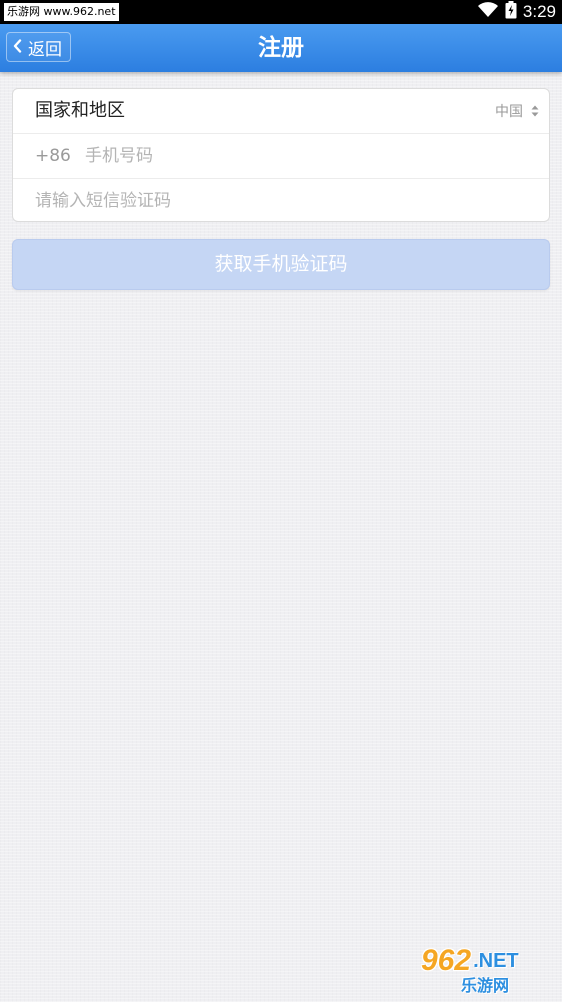 This screenshot has width=562, height=1002. Describe the element at coordinates (488, 12) in the screenshot. I see `wifi-icon` at that location.